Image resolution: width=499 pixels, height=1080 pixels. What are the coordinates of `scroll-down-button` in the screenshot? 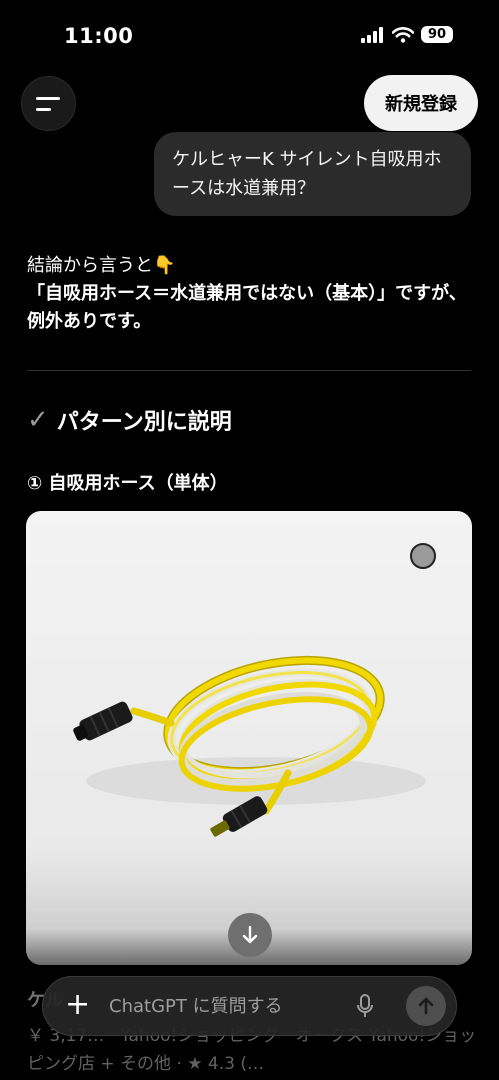 It's located at (250, 935).